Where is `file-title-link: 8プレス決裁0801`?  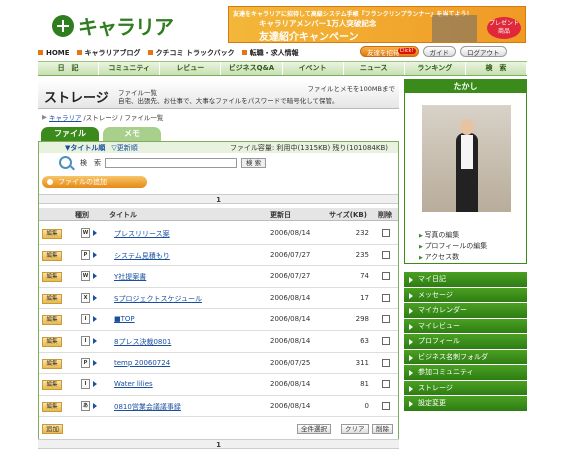
file-title-link: 8プレス決裁0801 is located at coordinates (142, 342).